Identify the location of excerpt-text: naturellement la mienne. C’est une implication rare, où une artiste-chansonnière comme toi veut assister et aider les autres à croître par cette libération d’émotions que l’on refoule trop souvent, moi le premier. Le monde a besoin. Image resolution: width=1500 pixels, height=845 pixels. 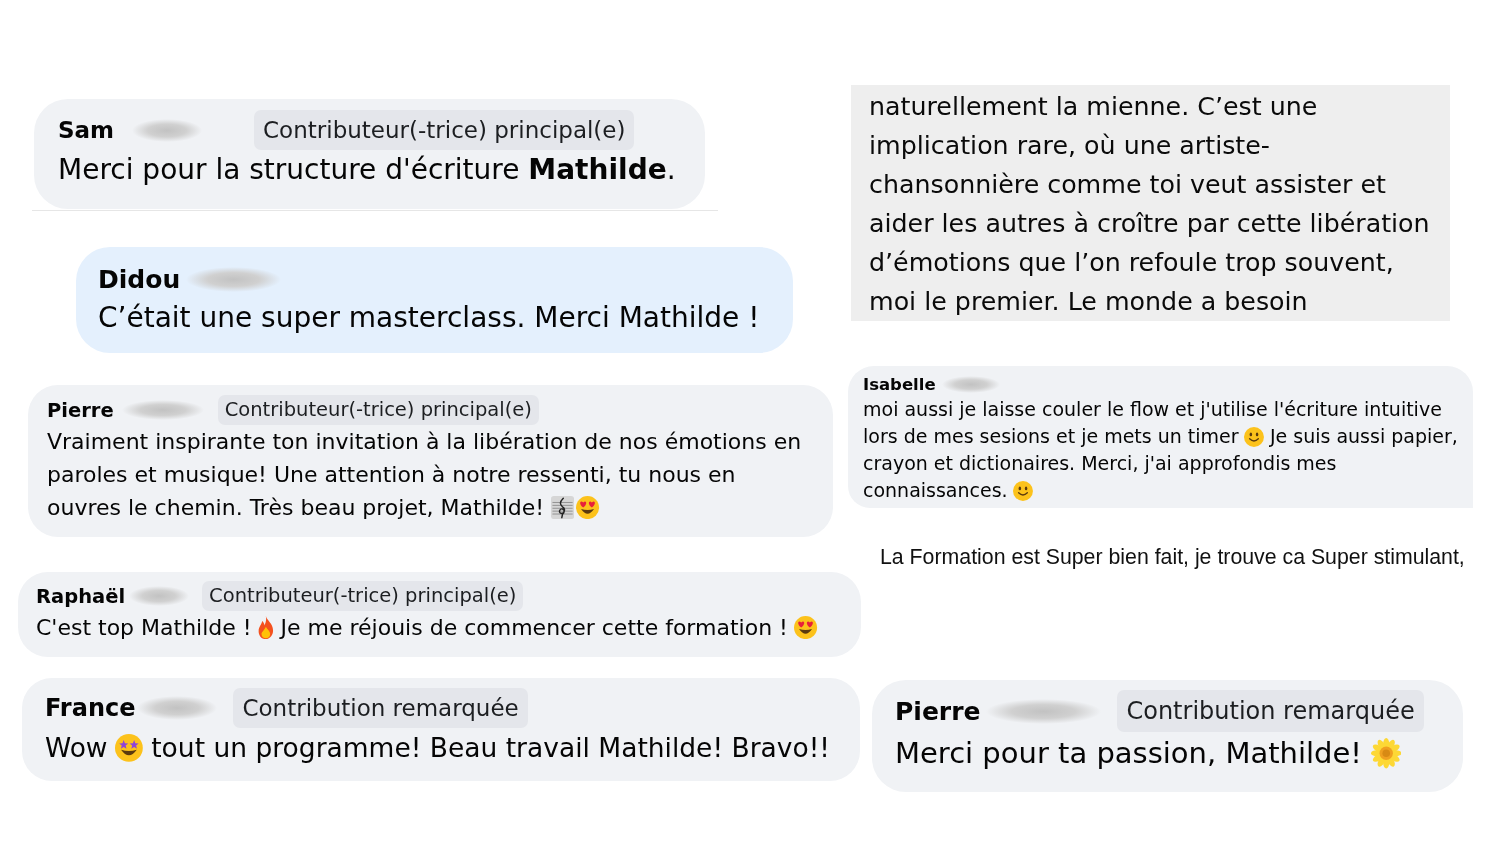
(1149, 204).